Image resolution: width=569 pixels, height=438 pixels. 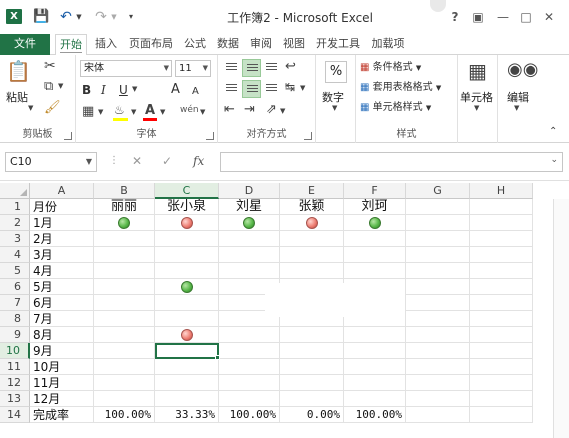 I want to click on number-format-button: 数字, so click(x=333, y=97).